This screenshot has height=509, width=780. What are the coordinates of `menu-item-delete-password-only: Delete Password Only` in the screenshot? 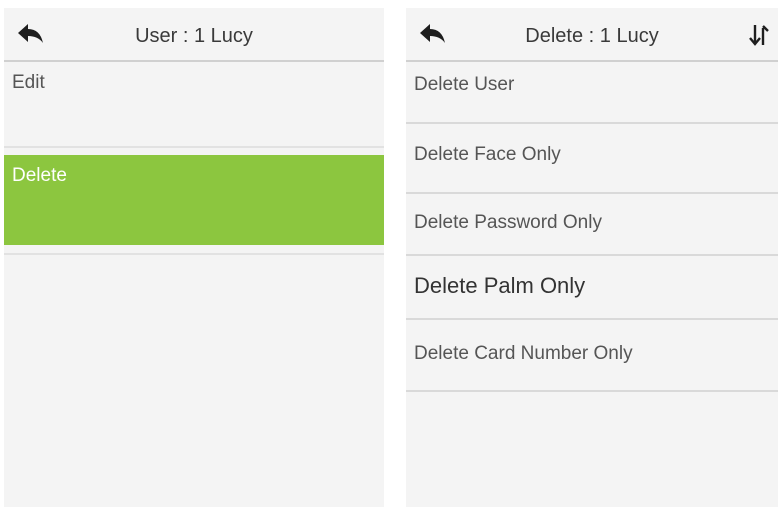 It's located at (592, 225).